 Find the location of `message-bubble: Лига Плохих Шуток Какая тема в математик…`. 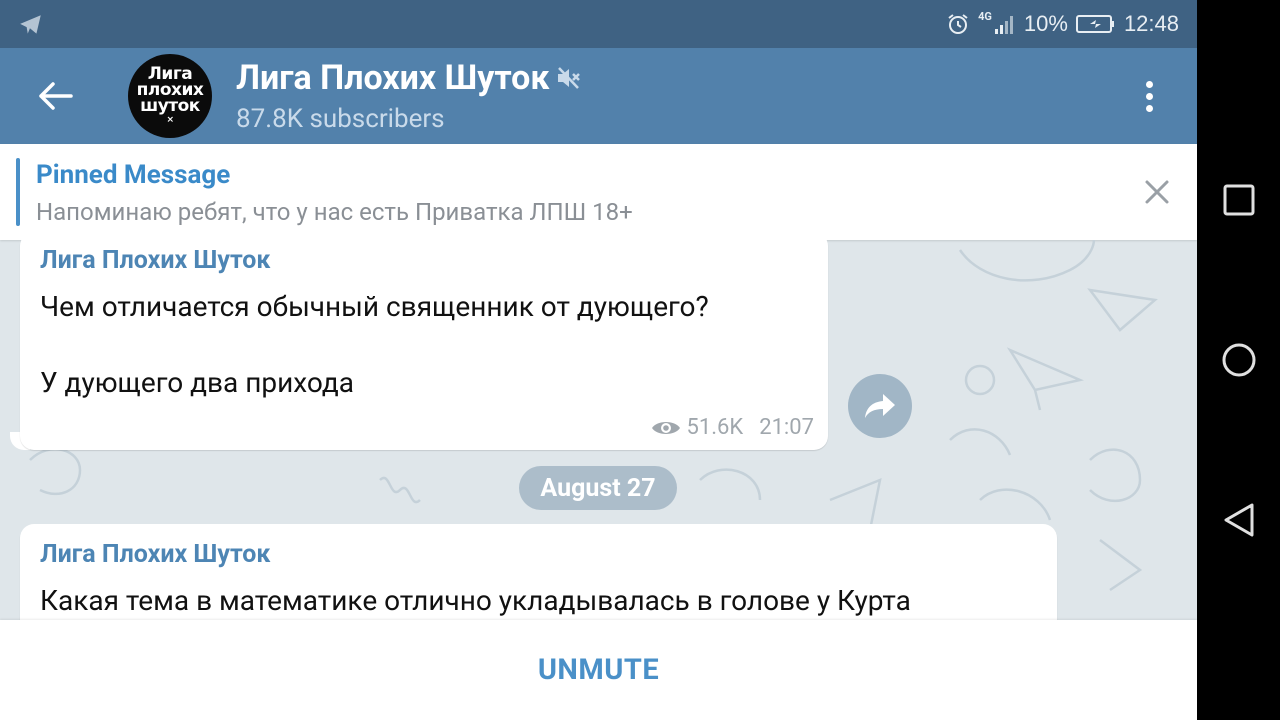

message-bubble: Лига Плохих Шуток Какая тема в математик… is located at coordinates (538, 572).